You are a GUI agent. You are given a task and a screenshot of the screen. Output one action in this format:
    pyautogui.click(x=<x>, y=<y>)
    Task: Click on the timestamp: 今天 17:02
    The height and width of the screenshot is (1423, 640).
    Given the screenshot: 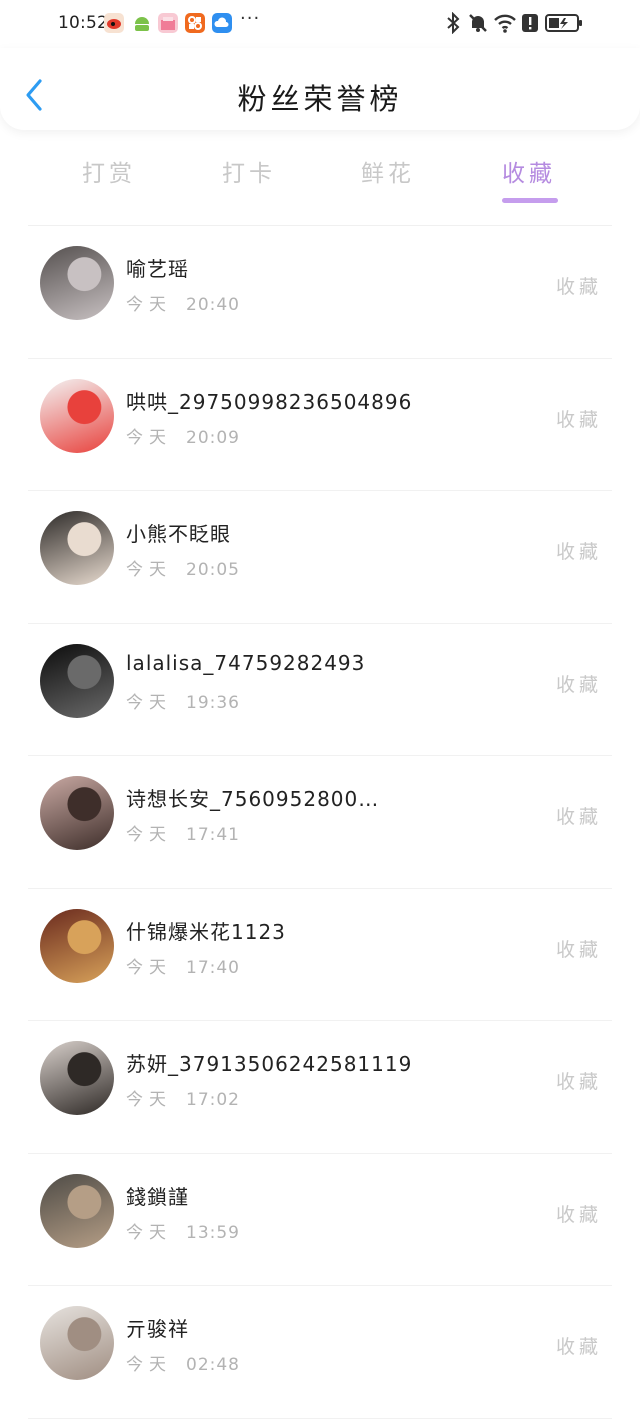 What is the action you would take?
    pyautogui.click(x=183, y=1097)
    